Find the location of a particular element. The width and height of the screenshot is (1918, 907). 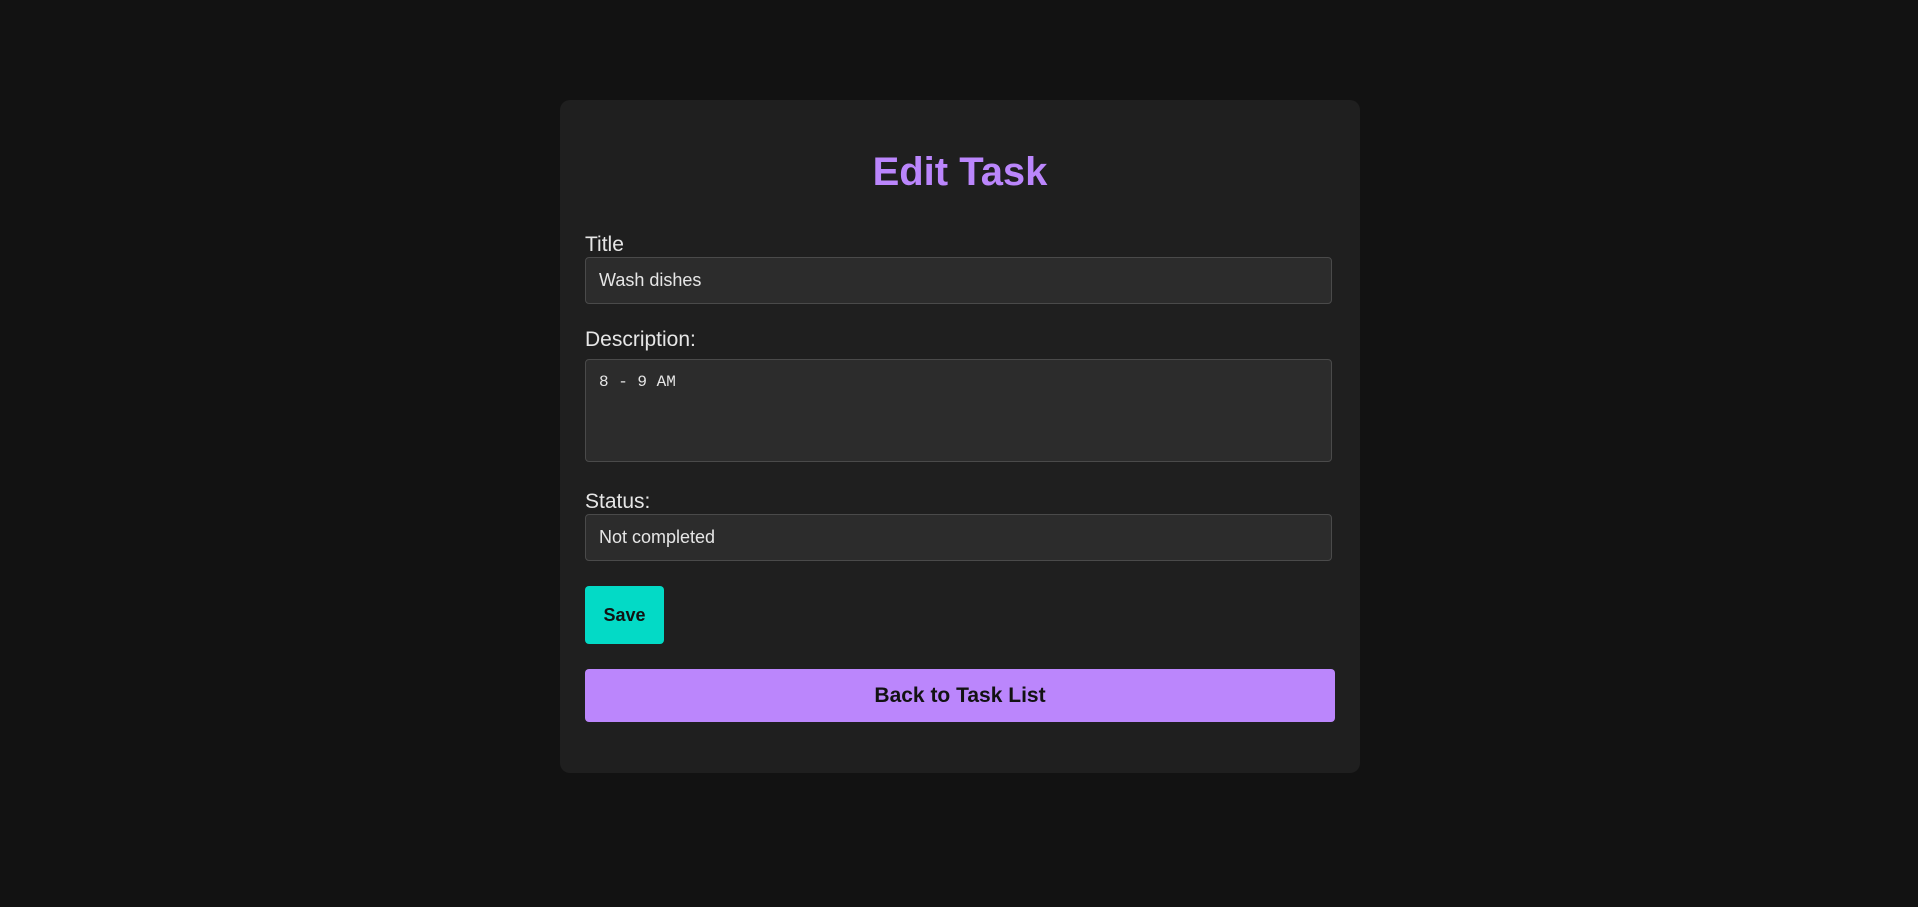

status-label: Status: is located at coordinates (618, 501).